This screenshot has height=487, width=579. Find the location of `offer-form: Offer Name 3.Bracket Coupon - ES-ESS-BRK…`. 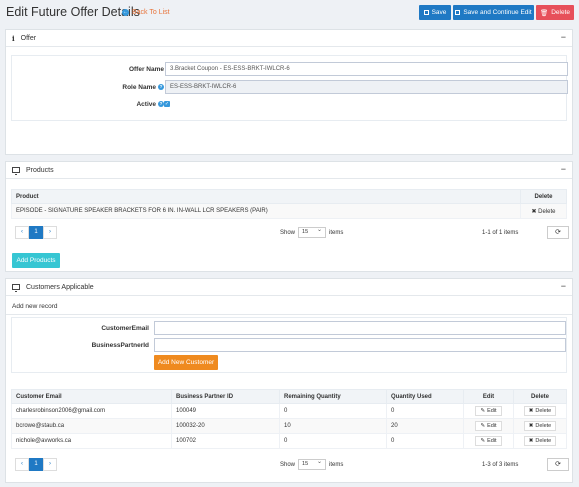

offer-form: Offer Name 3.Bracket Coupon - ES-ESS-BRK… is located at coordinates (289, 88).